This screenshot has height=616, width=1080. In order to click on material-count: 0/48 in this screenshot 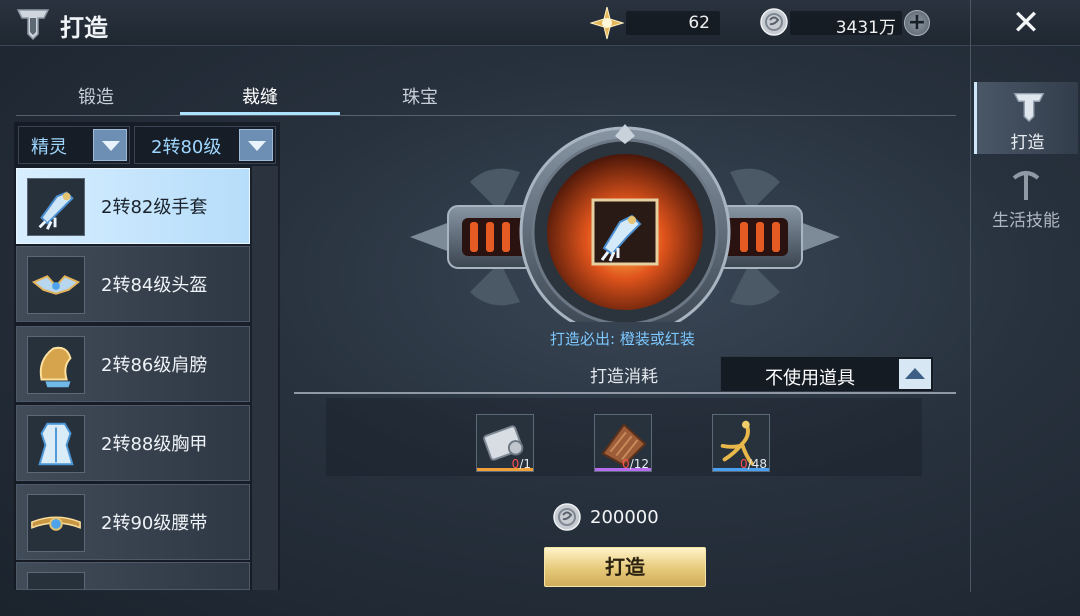, I will do `click(753, 464)`.